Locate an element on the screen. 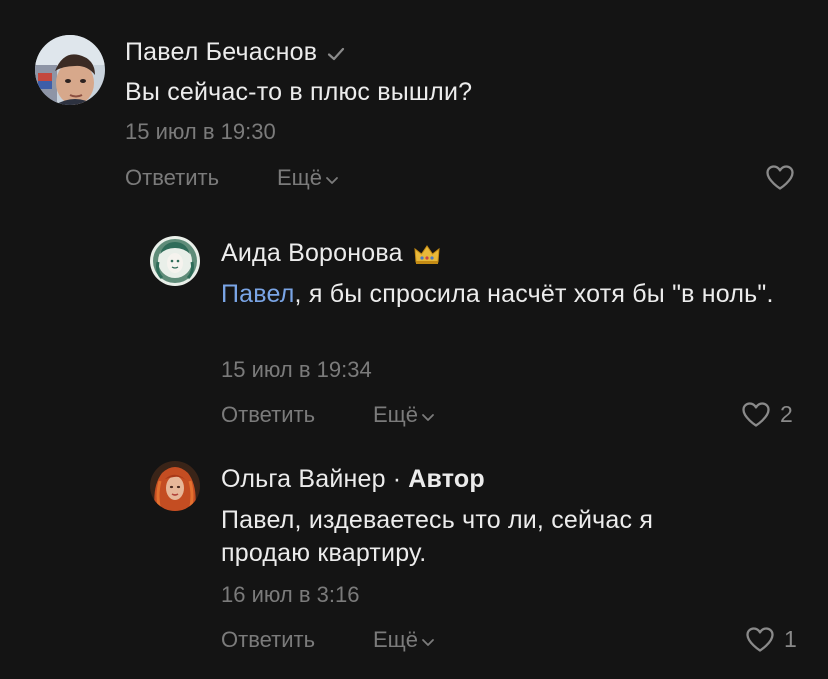  comment-date: 15 июл в 19:30 is located at coordinates (200, 132).